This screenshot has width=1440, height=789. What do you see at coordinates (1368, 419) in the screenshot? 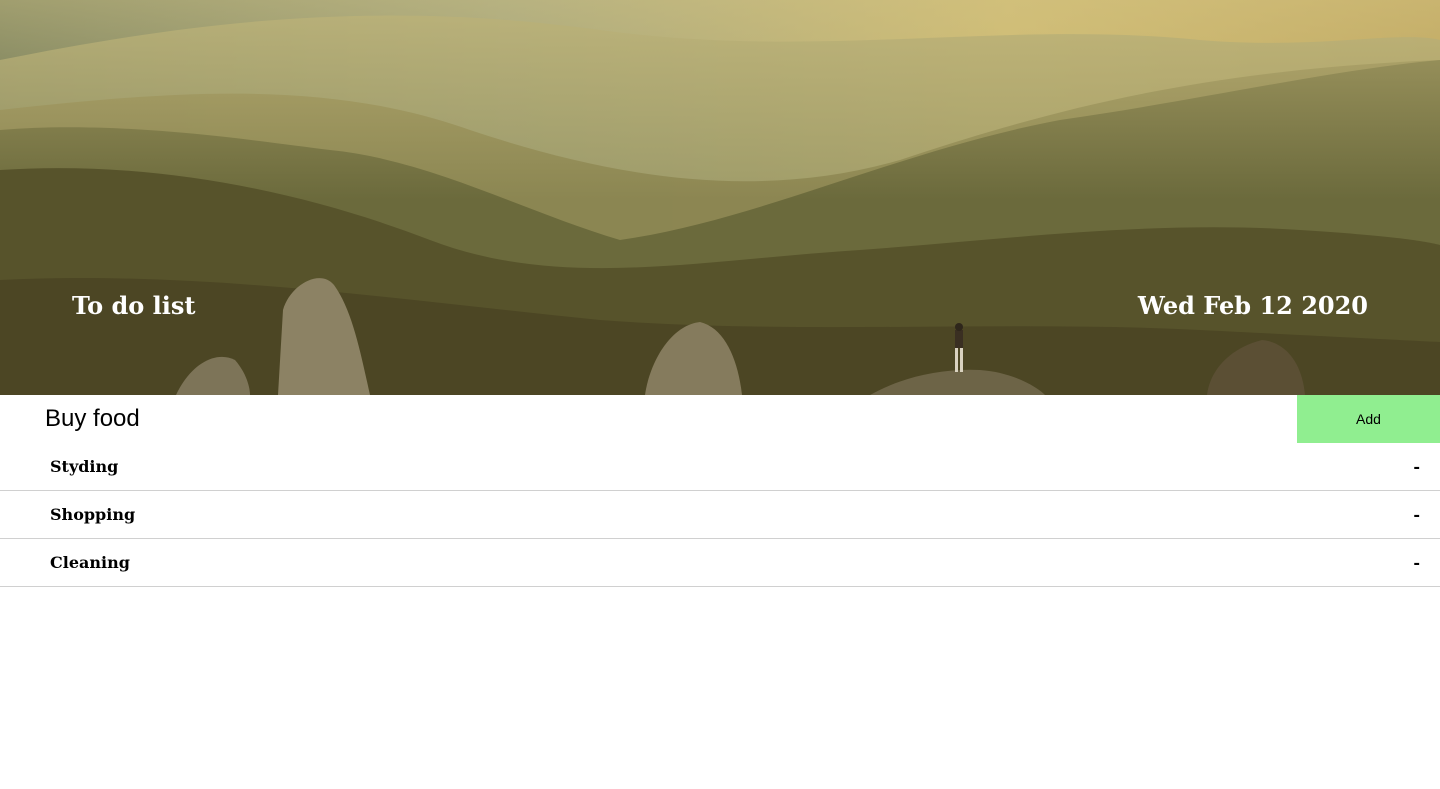
I see `add-button: Add` at bounding box center [1368, 419].